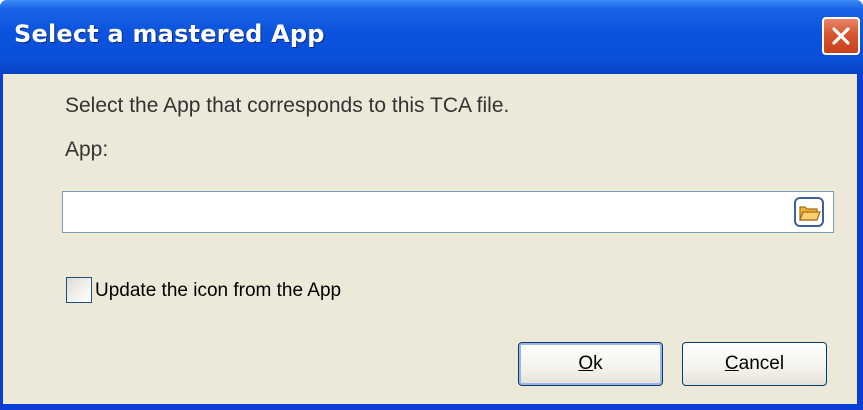 The image size is (863, 410). I want to click on cancel-button: Cancel, so click(754, 364).